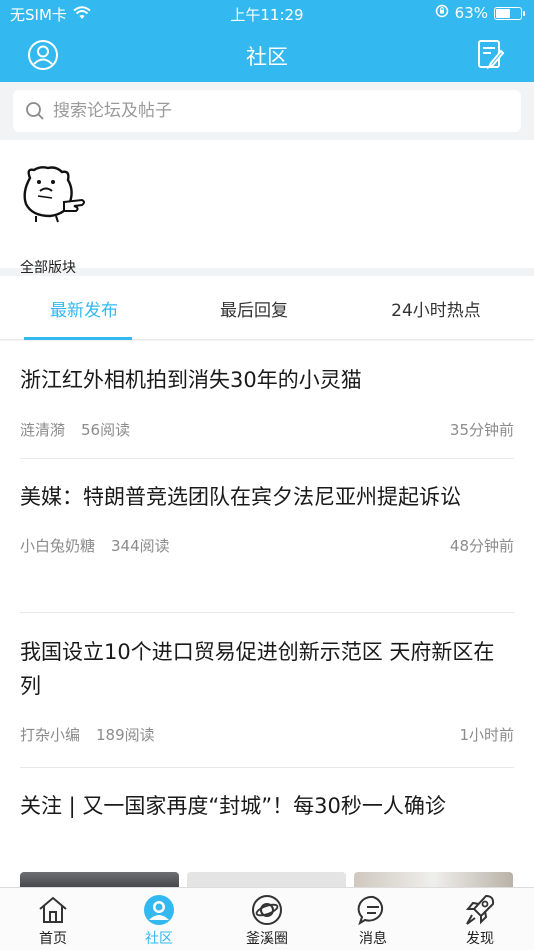 The width and height of the screenshot is (534, 950). Describe the element at coordinates (480, 909) in the screenshot. I see `rocket-icon` at that location.